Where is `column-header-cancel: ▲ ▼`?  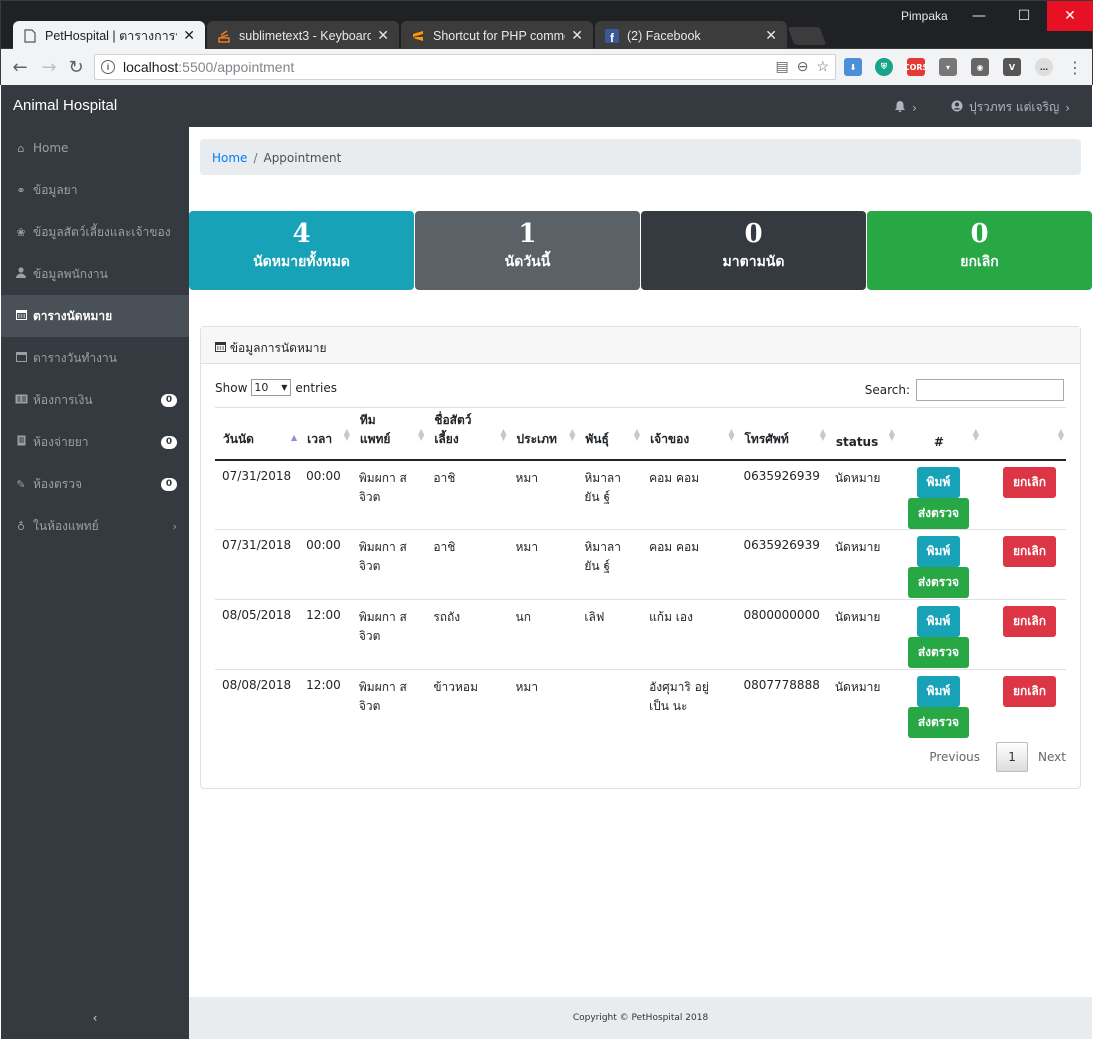 column-header-cancel: ▲ ▼ is located at coordinates (1023, 434).